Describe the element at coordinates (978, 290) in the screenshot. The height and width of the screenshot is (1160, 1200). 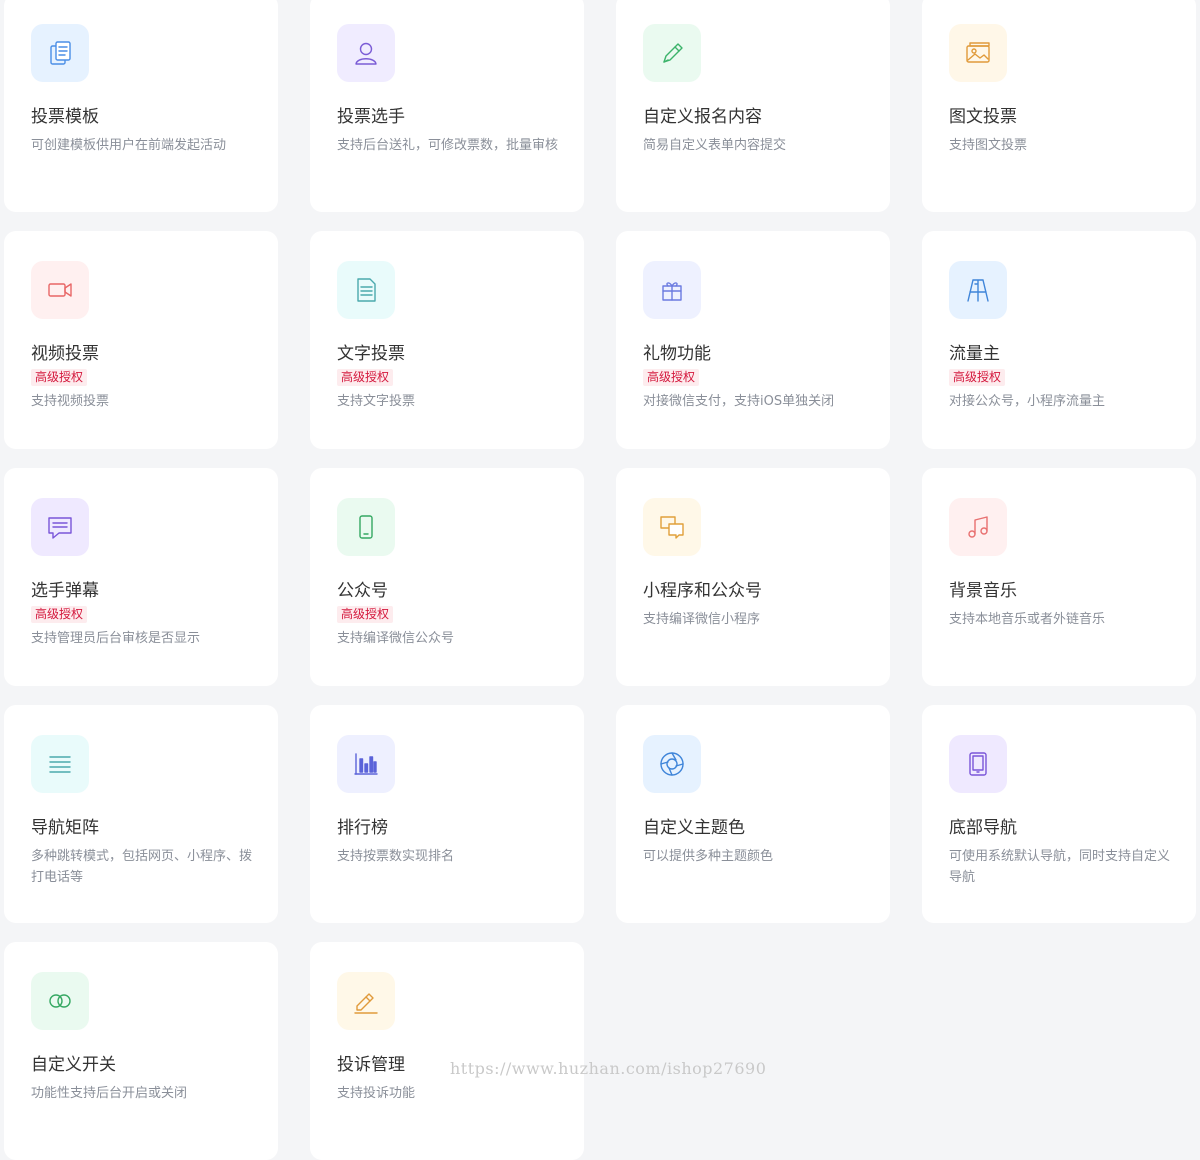
I see `easel-icon` at that location.